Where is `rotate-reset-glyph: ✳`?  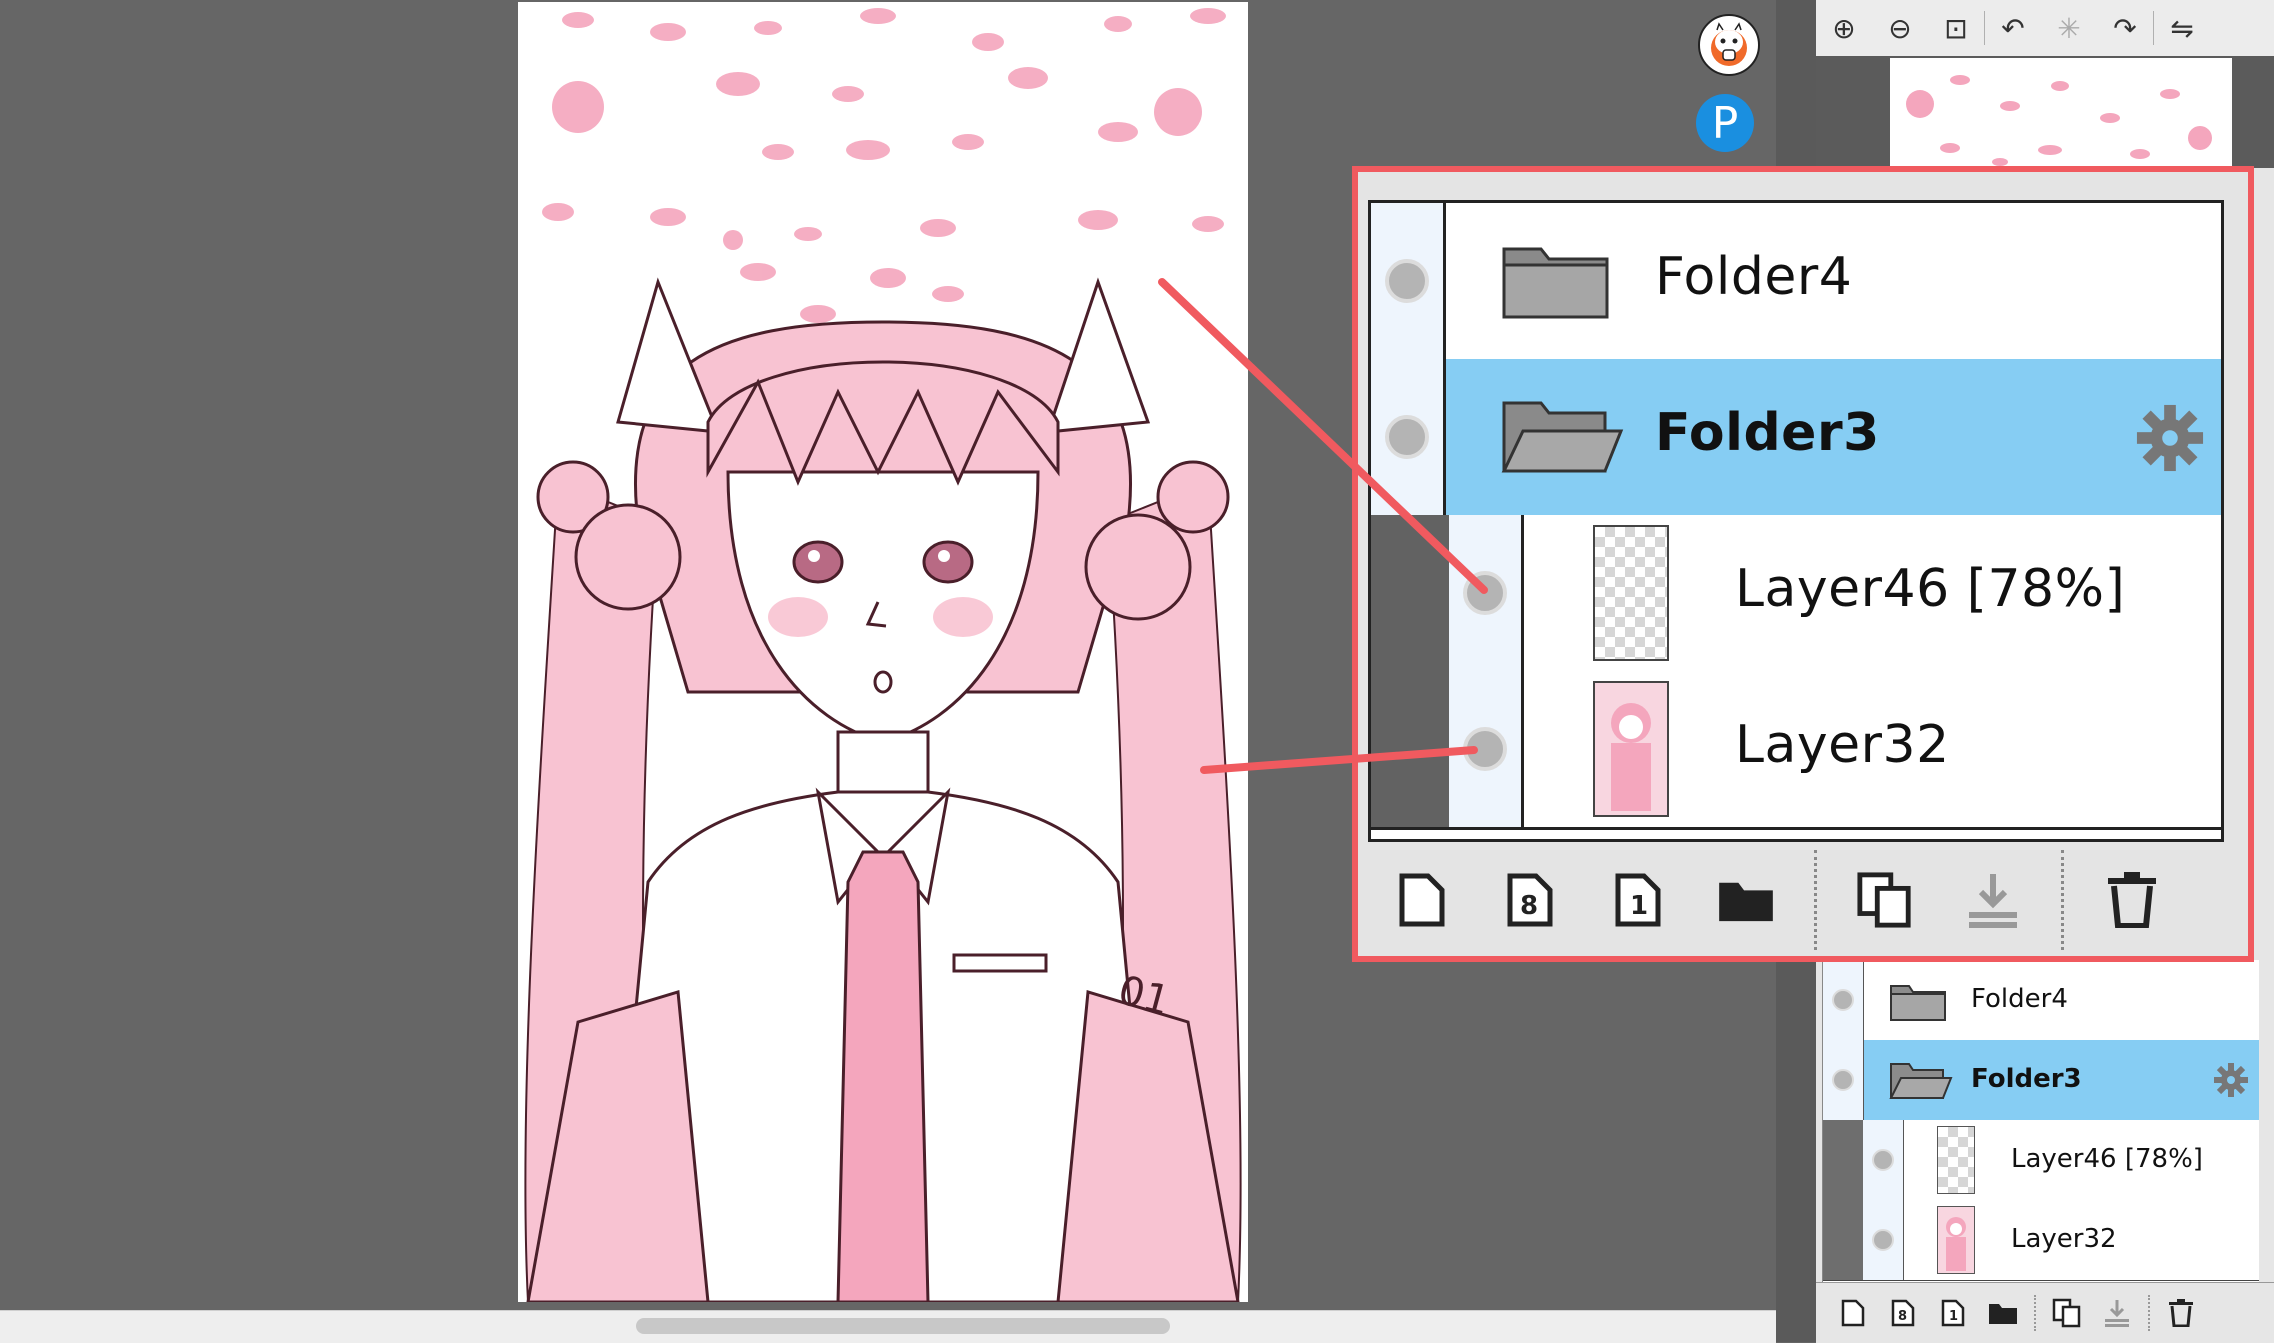 rotate-reset-glyph: ✳ is located at coordinates (2069, 28).